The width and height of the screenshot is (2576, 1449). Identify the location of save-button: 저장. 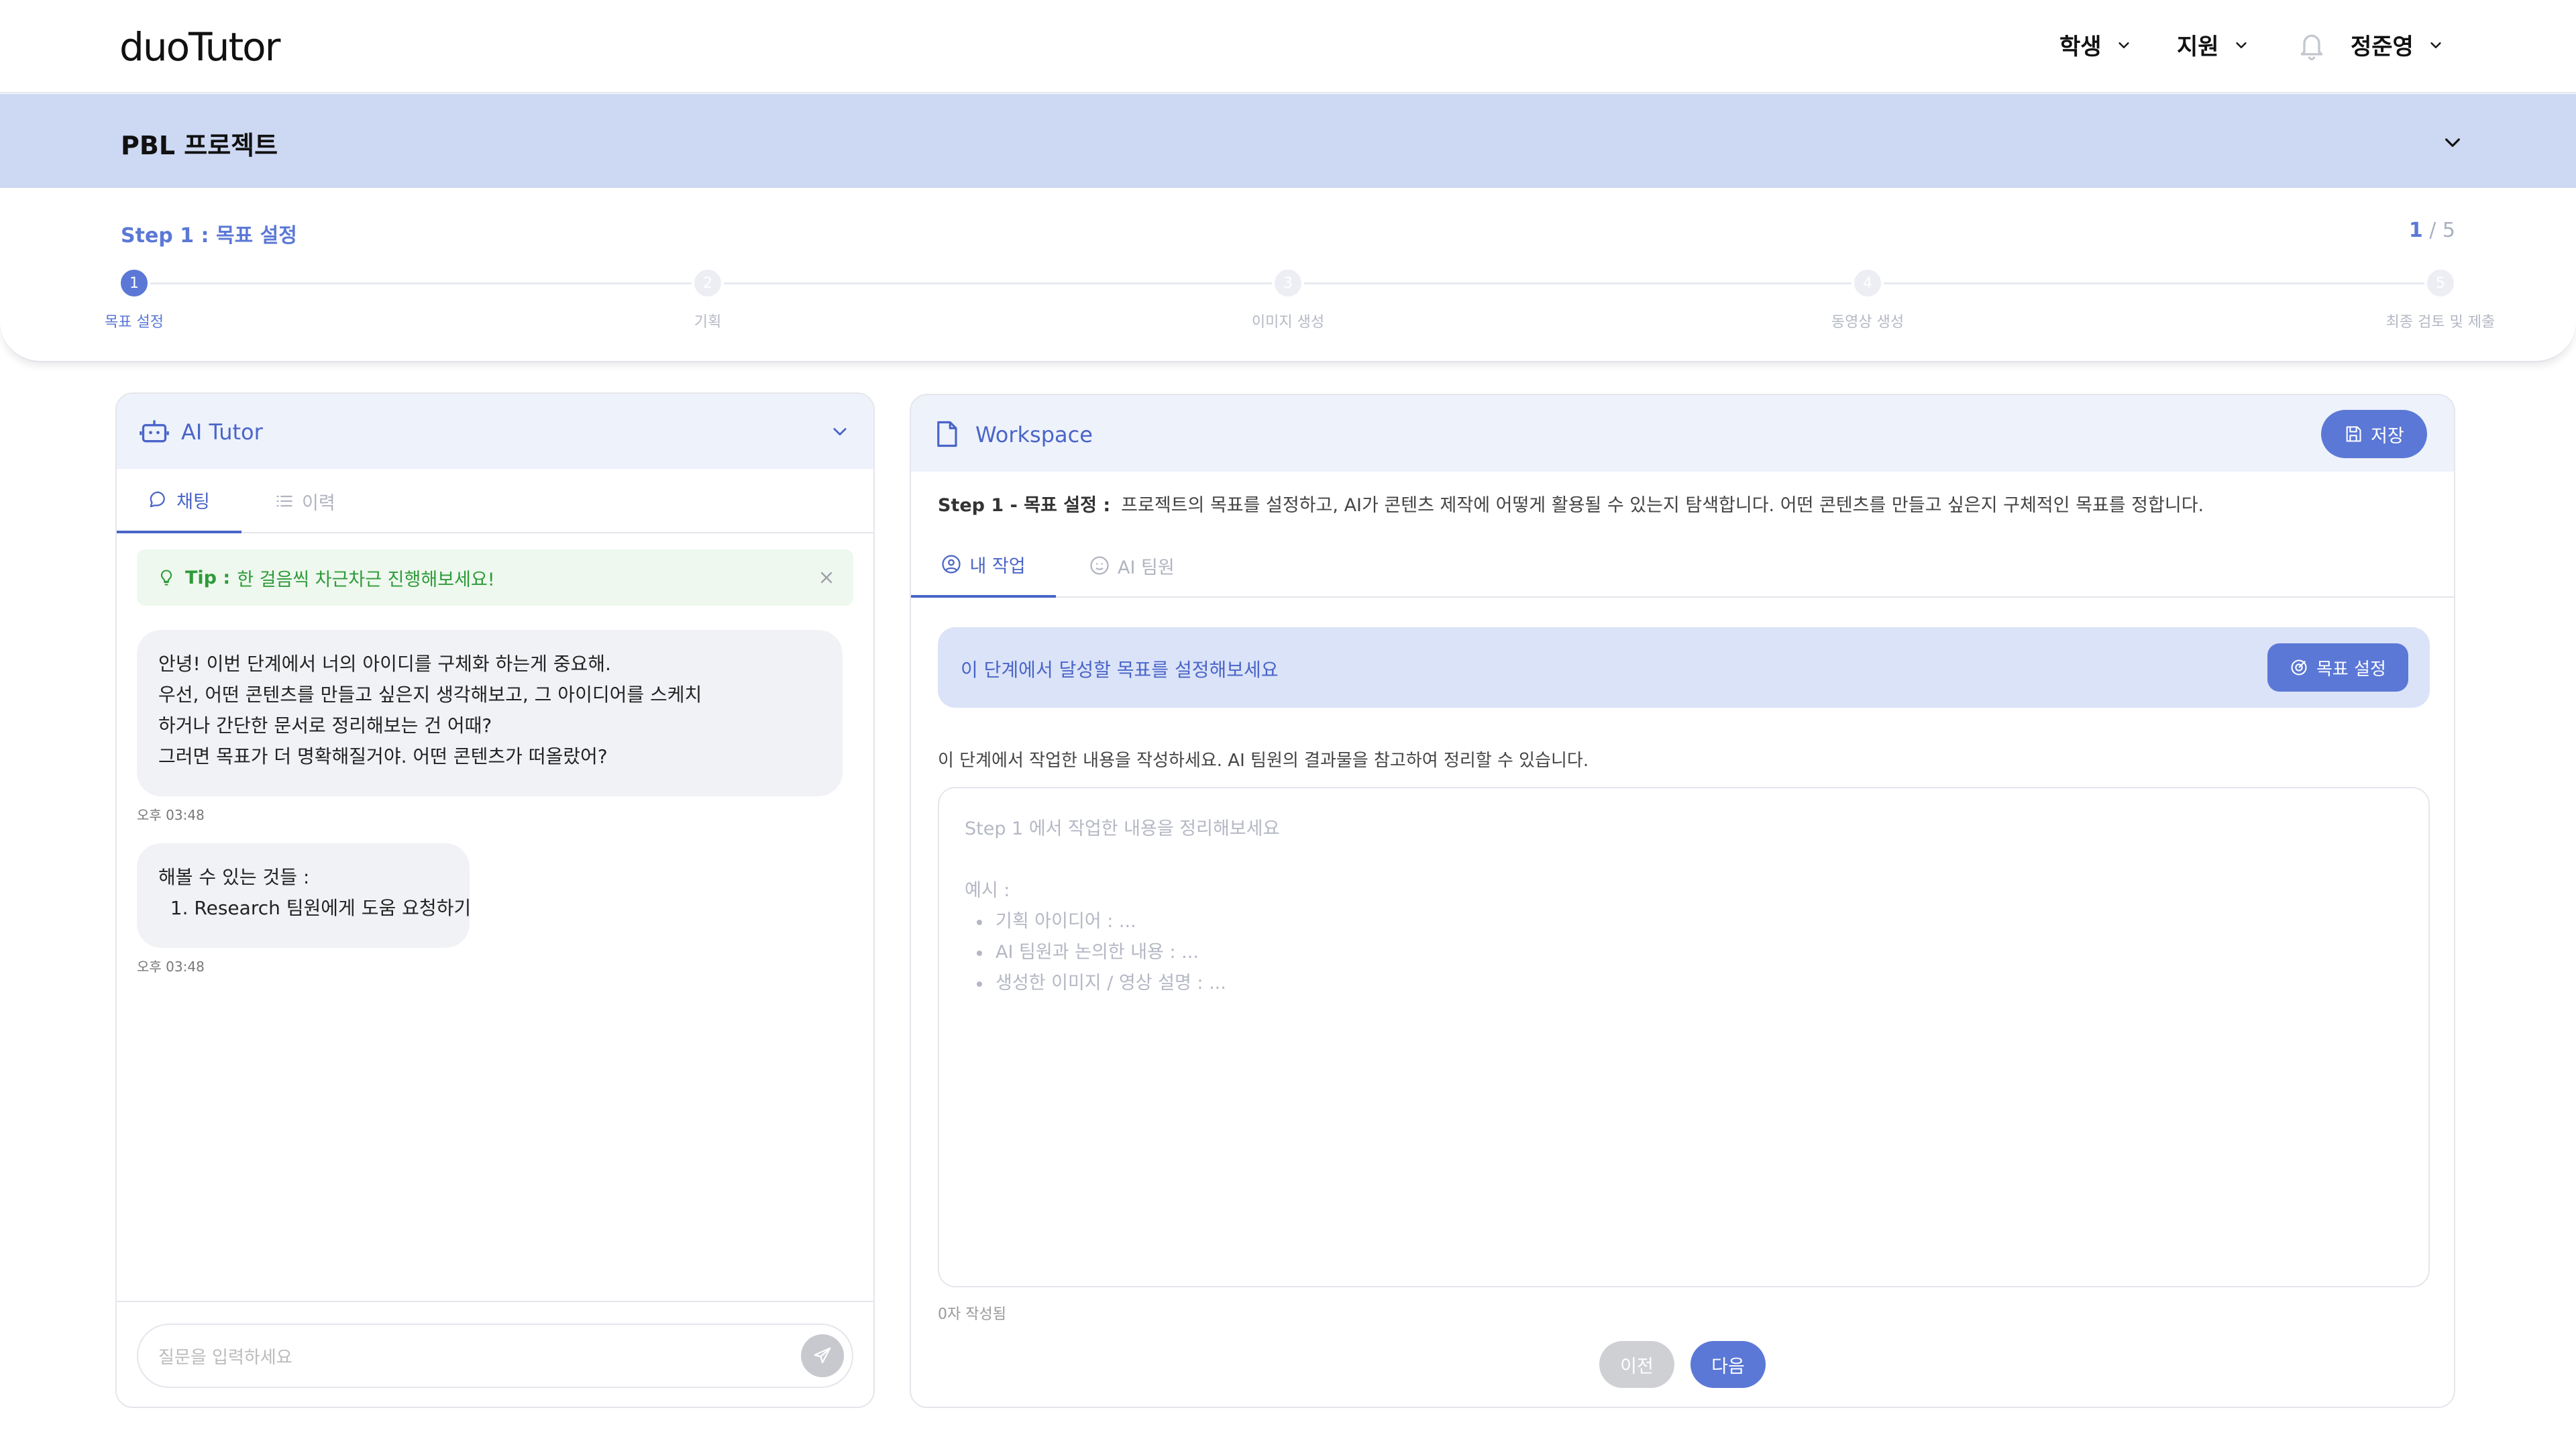
(2374, 434).